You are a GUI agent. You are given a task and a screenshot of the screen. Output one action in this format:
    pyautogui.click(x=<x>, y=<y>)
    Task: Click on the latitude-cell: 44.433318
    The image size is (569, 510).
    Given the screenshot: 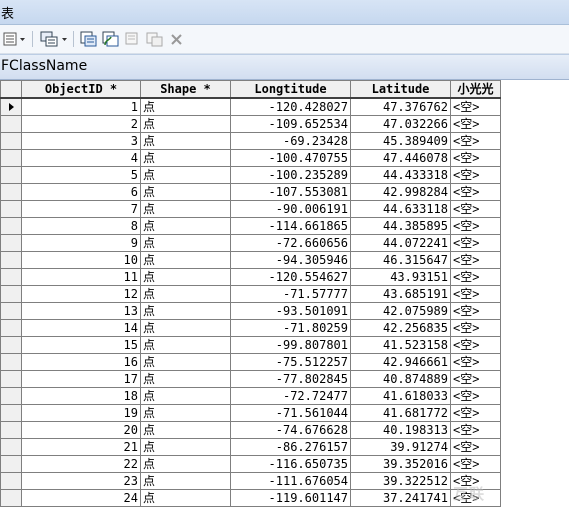 What is the action you would take?
    pyautogui.click(x=400, y=175)
    